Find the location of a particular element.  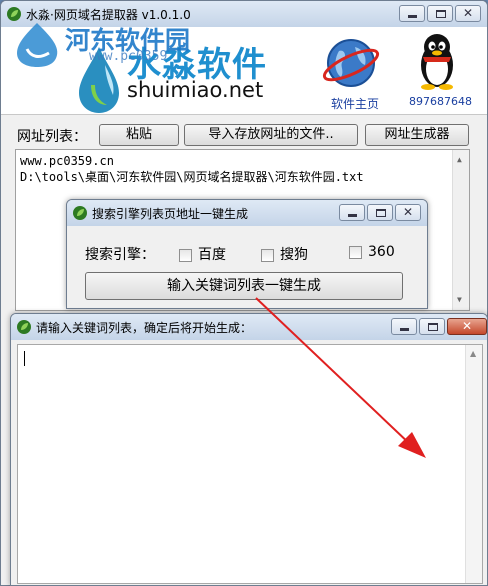

qq-penguin-icon is located at coordinates (437, 61).